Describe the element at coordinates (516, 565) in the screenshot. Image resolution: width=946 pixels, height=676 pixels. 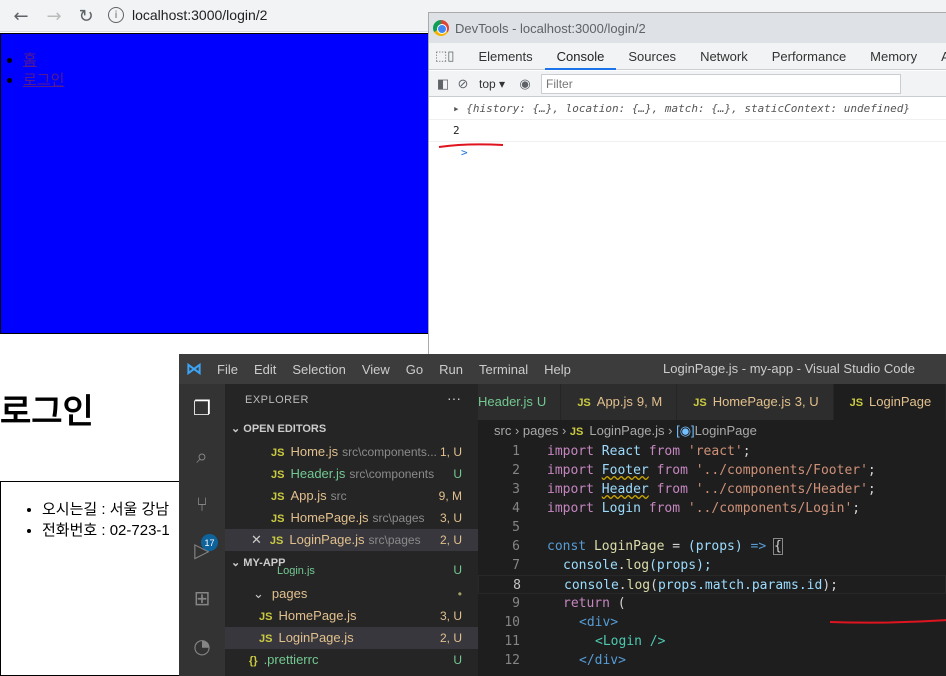
I see `line-number: 7` at that location.